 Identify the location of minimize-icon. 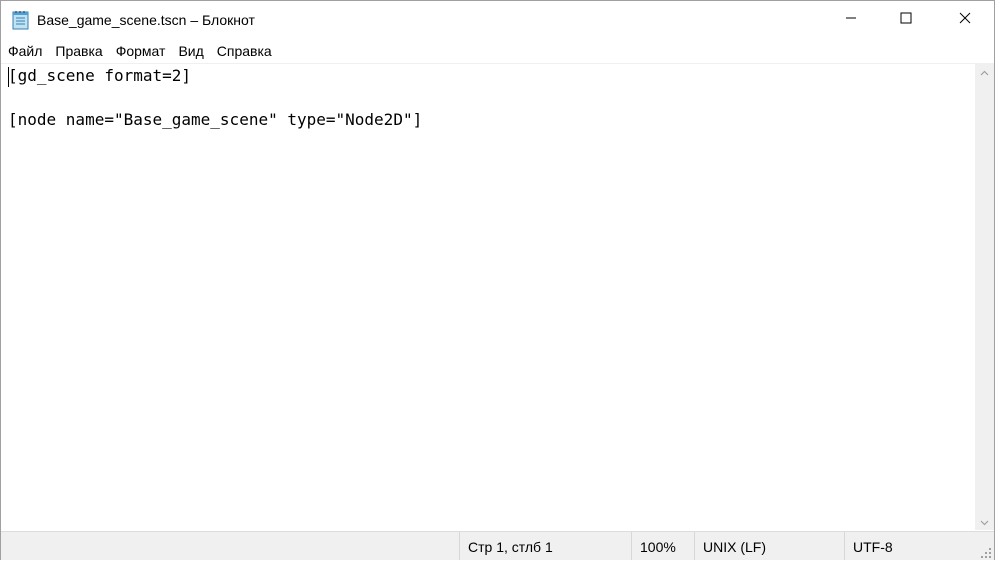
(851, 20).